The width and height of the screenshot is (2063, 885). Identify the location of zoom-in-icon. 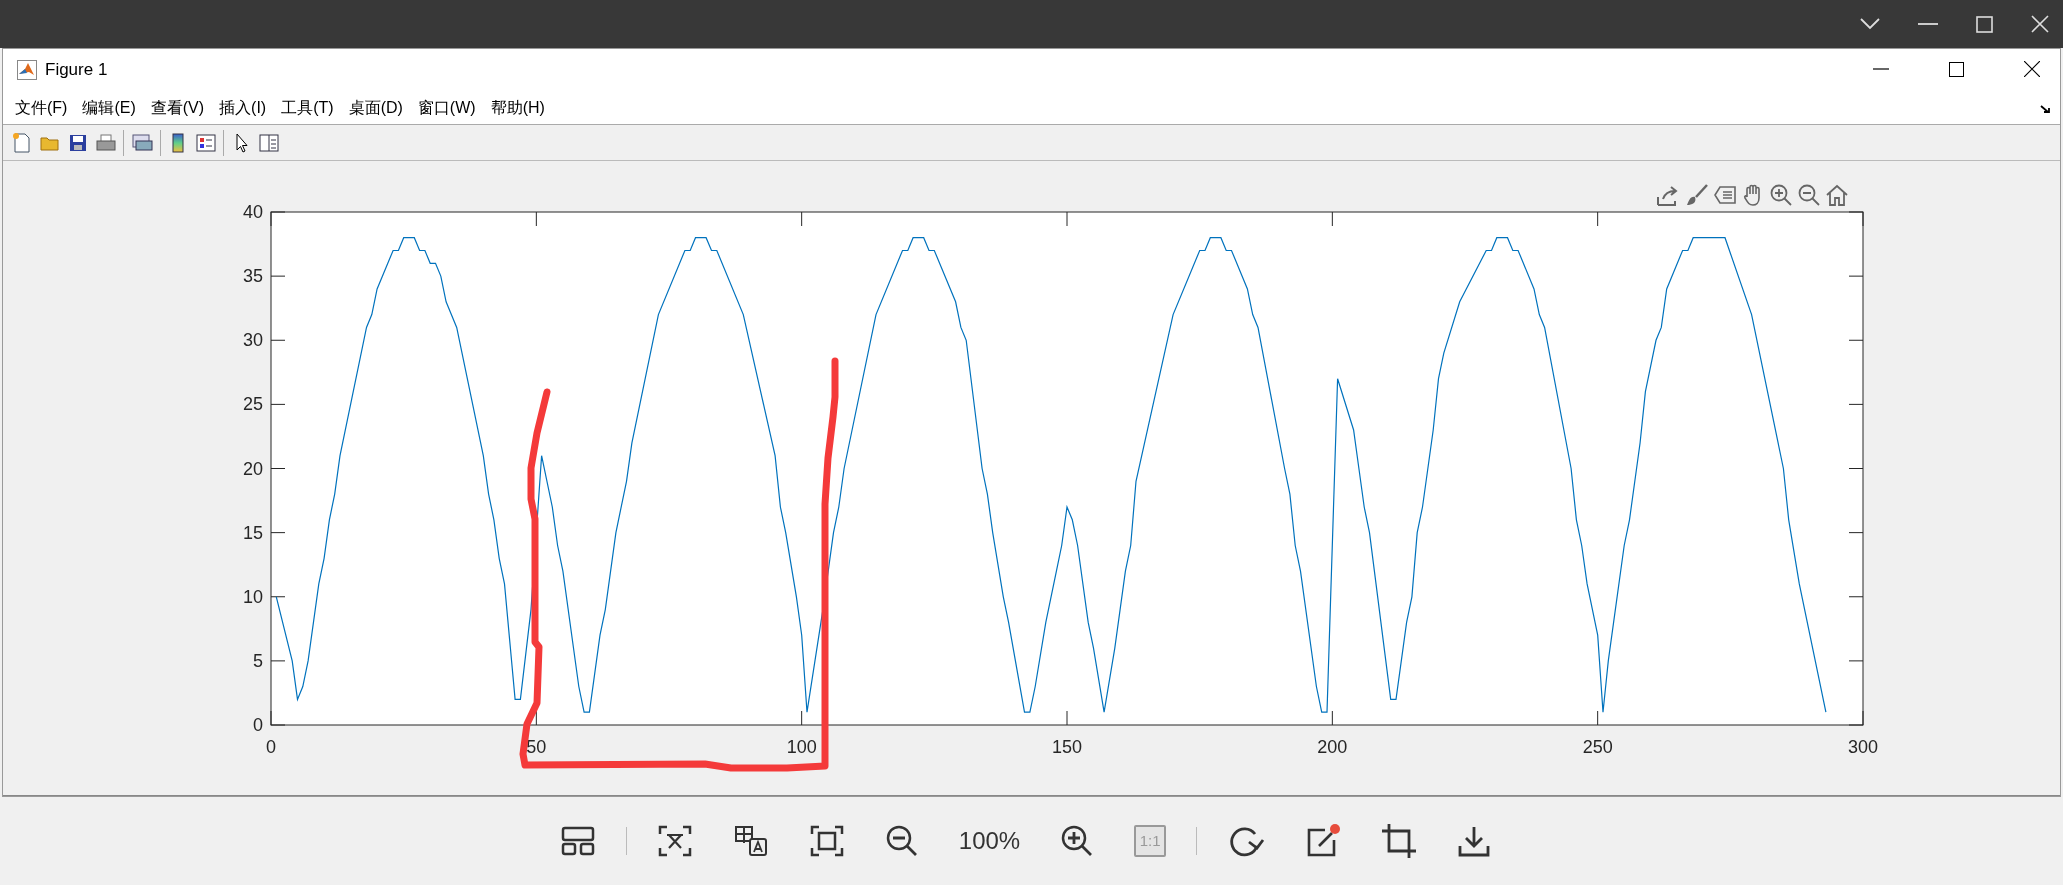
(1781, 195).